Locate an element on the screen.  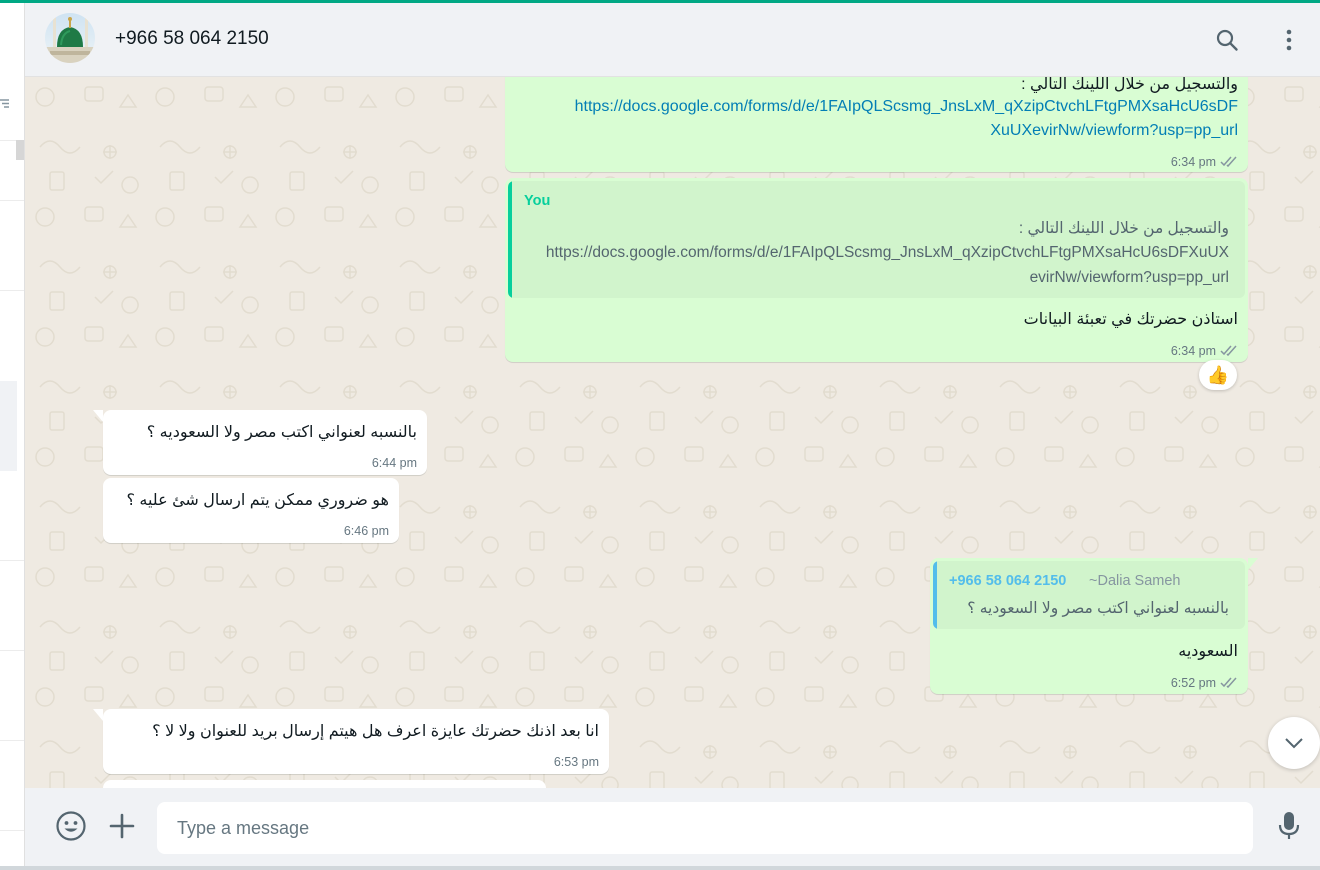
thumbs-up-icon: 👍 is located at coordinates (1218, 374).